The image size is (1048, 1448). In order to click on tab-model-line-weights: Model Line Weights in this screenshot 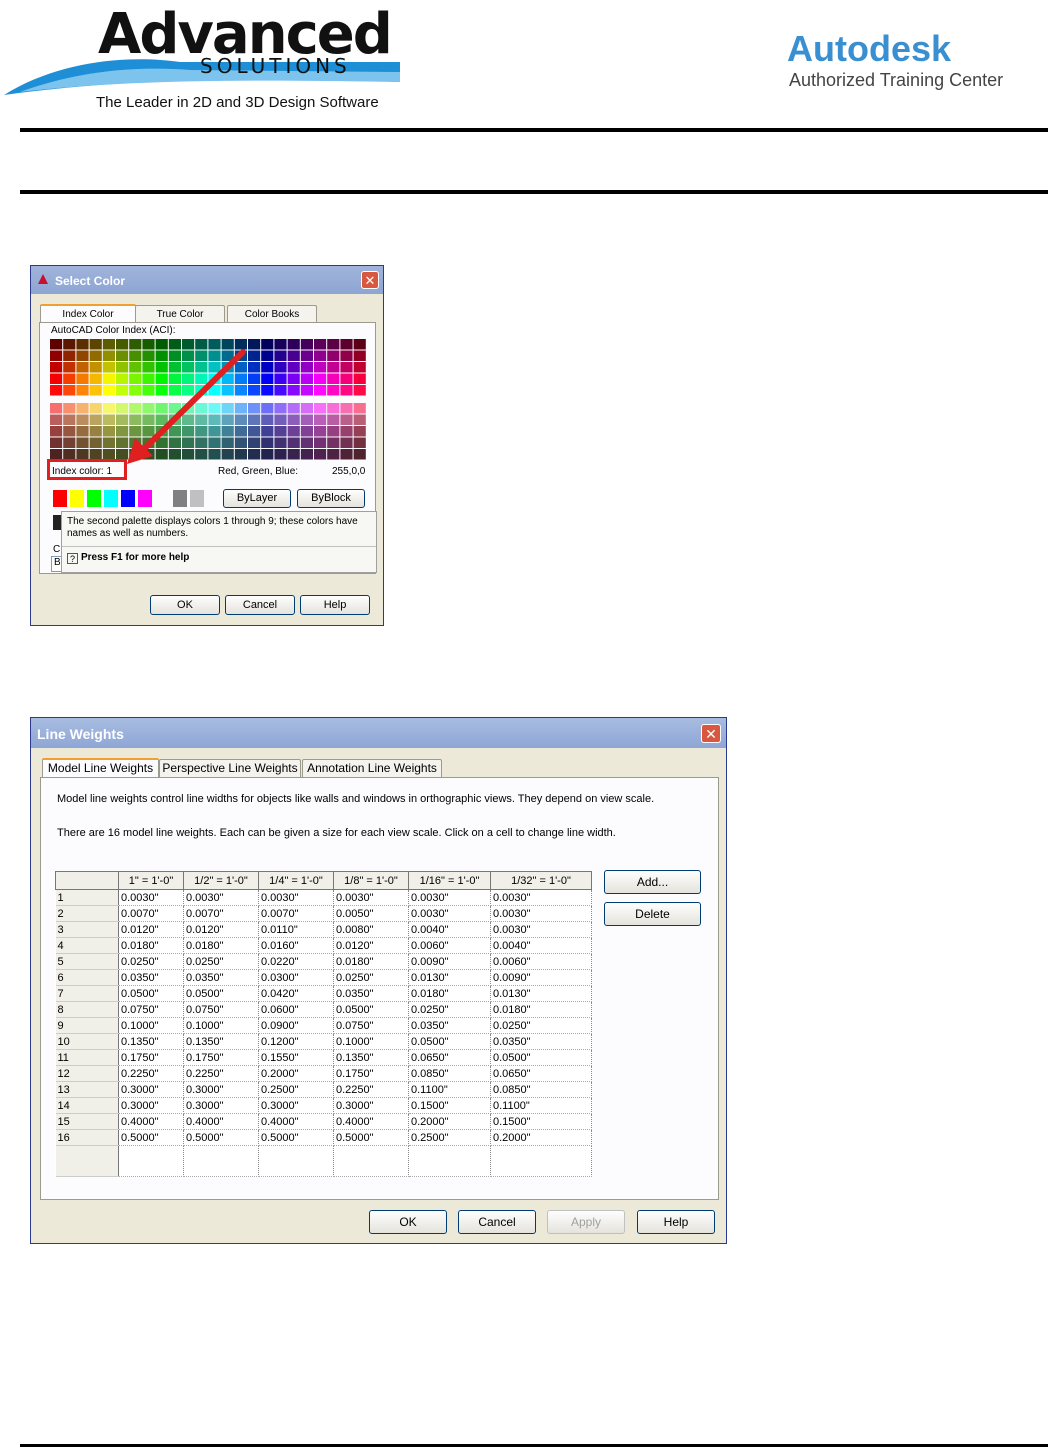, I will do `click(100, 768)`.